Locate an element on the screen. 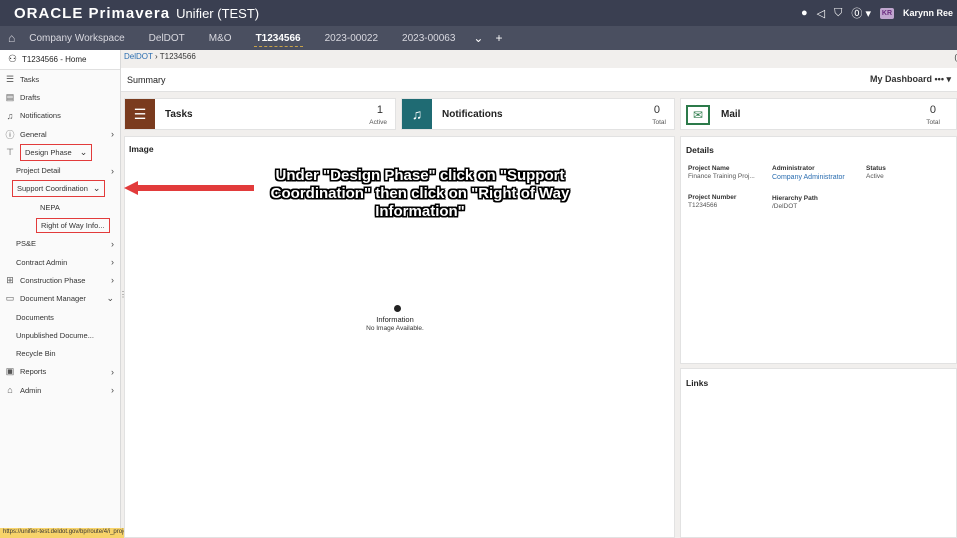 The height and width of the screenshot is (538, 957). info-title: Information is located at coordinates (395, 319).